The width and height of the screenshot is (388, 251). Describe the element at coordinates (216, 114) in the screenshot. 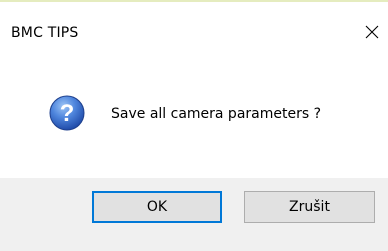

I see `message-text: Save all camera parameters ?` at that location.